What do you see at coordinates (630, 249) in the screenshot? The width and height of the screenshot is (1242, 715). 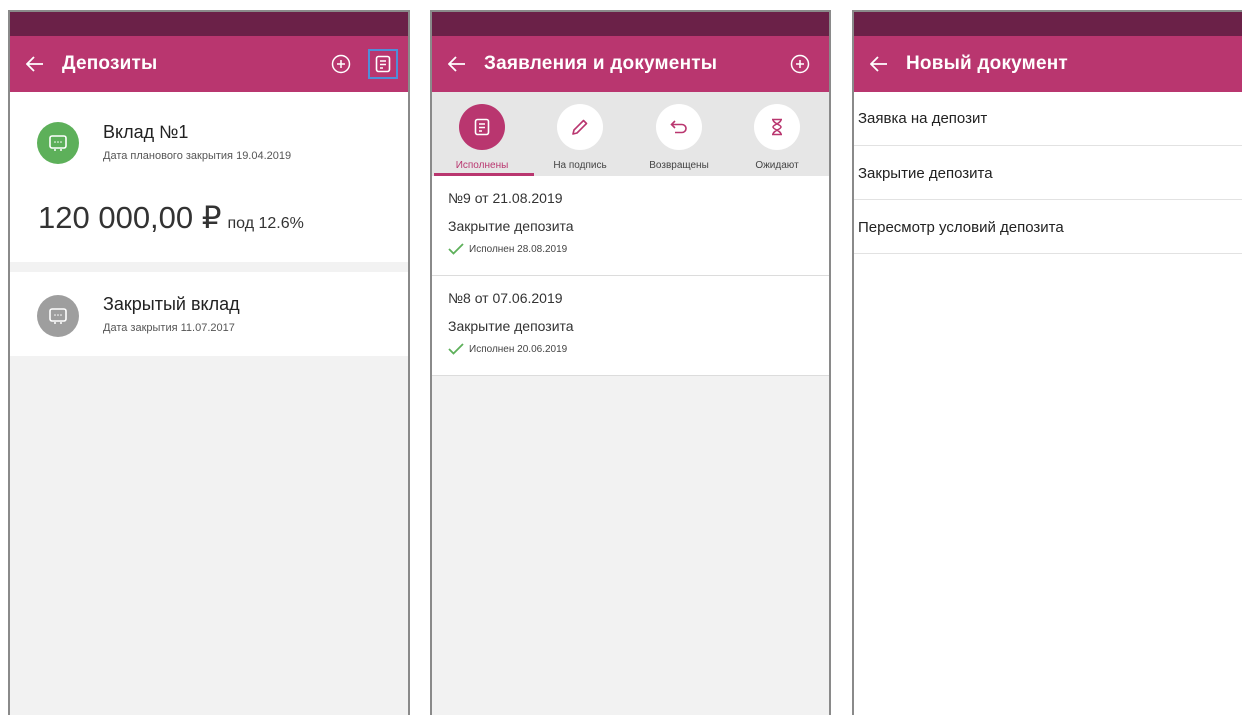 I see `document-status: Исполнен 28.08.2019` at bounding box center [630, 249].